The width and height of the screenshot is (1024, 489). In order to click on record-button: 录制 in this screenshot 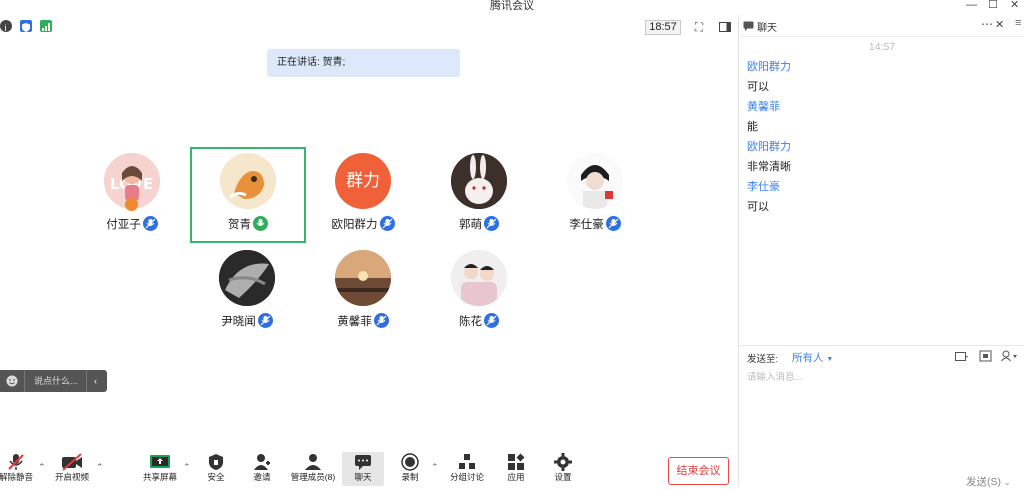, I will do `click(410, 469)`.